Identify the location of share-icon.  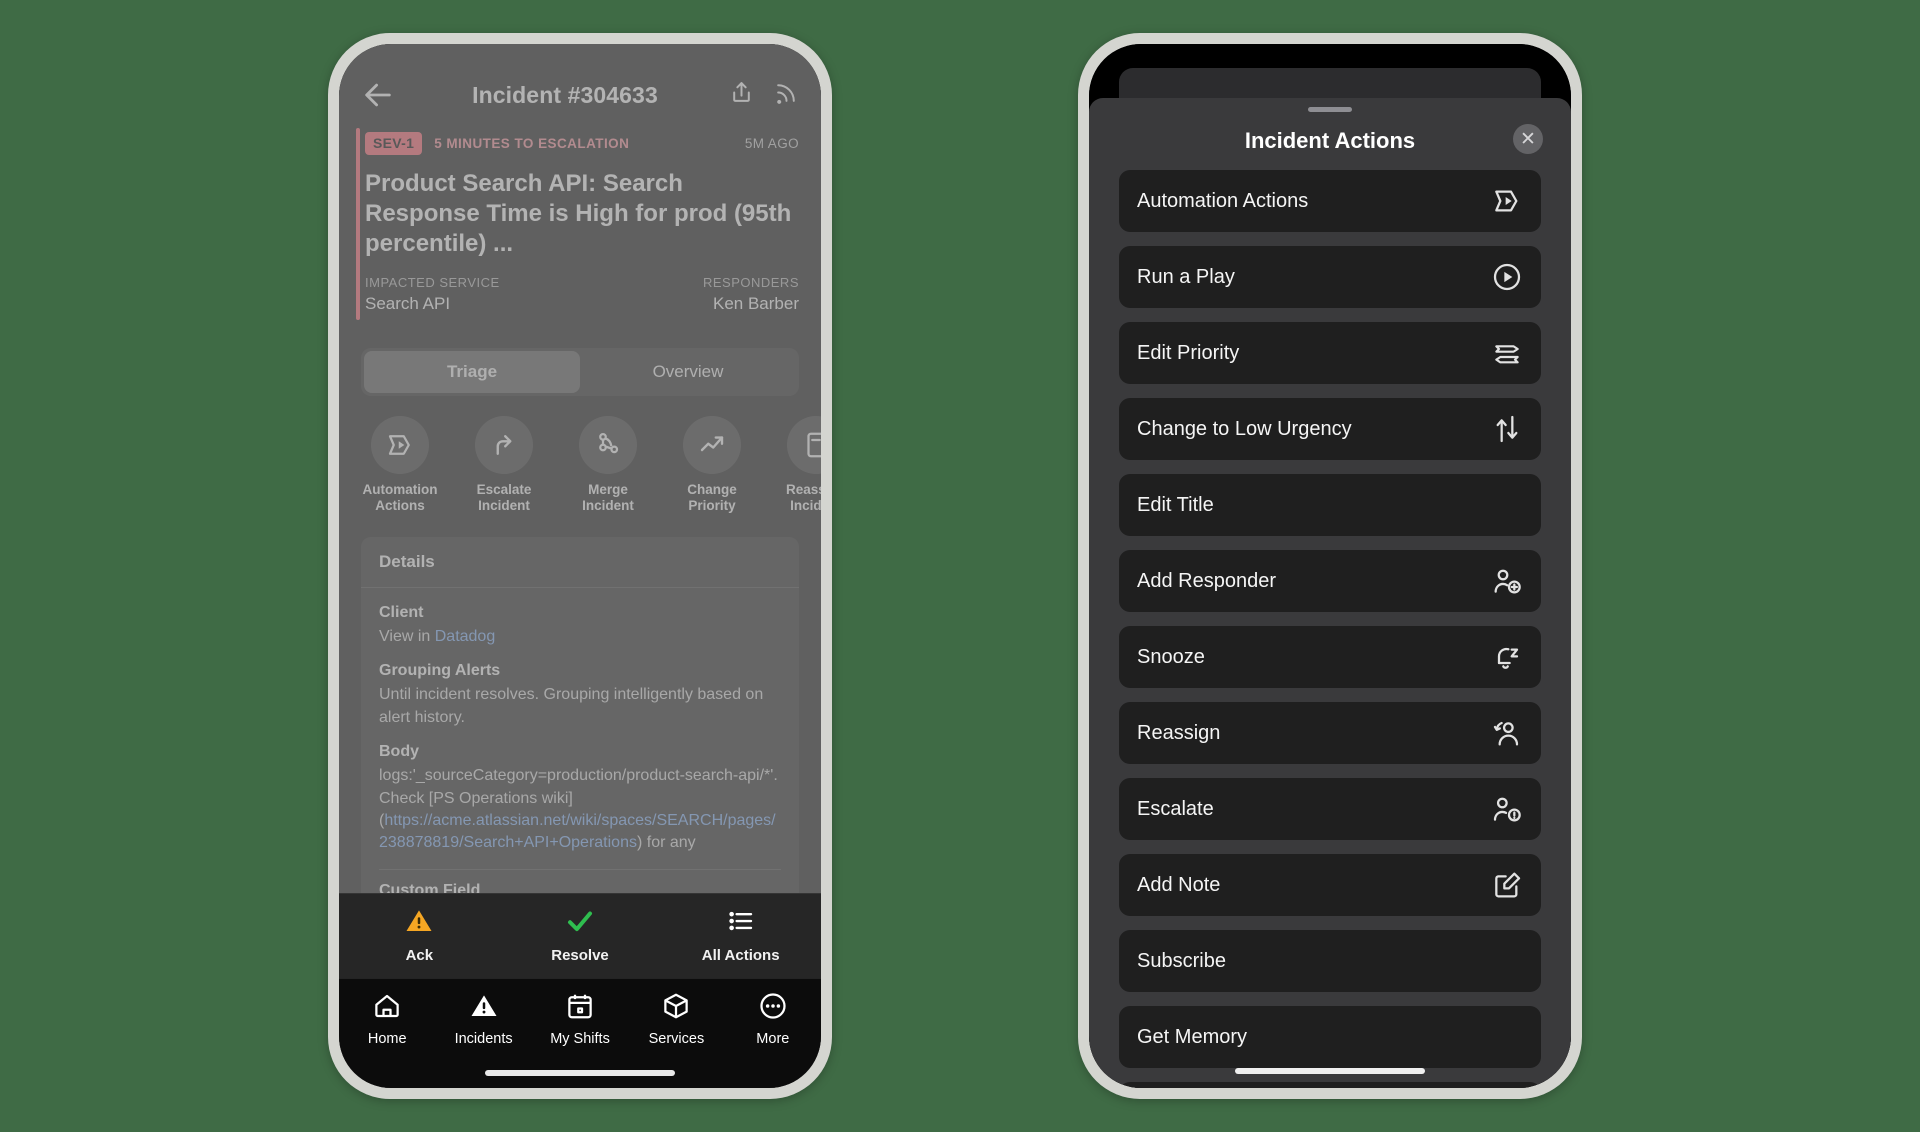
(741, 95).